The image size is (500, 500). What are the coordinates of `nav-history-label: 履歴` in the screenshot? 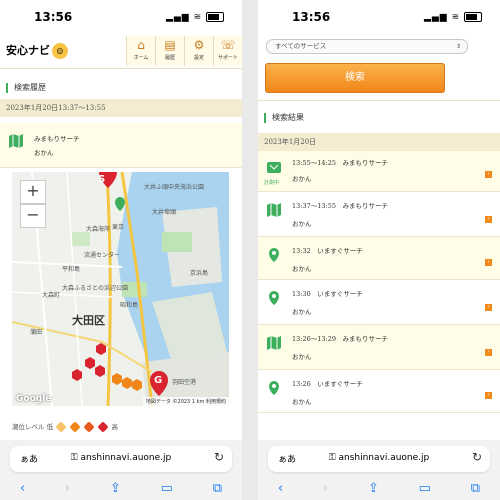 It's located at (169, 58).